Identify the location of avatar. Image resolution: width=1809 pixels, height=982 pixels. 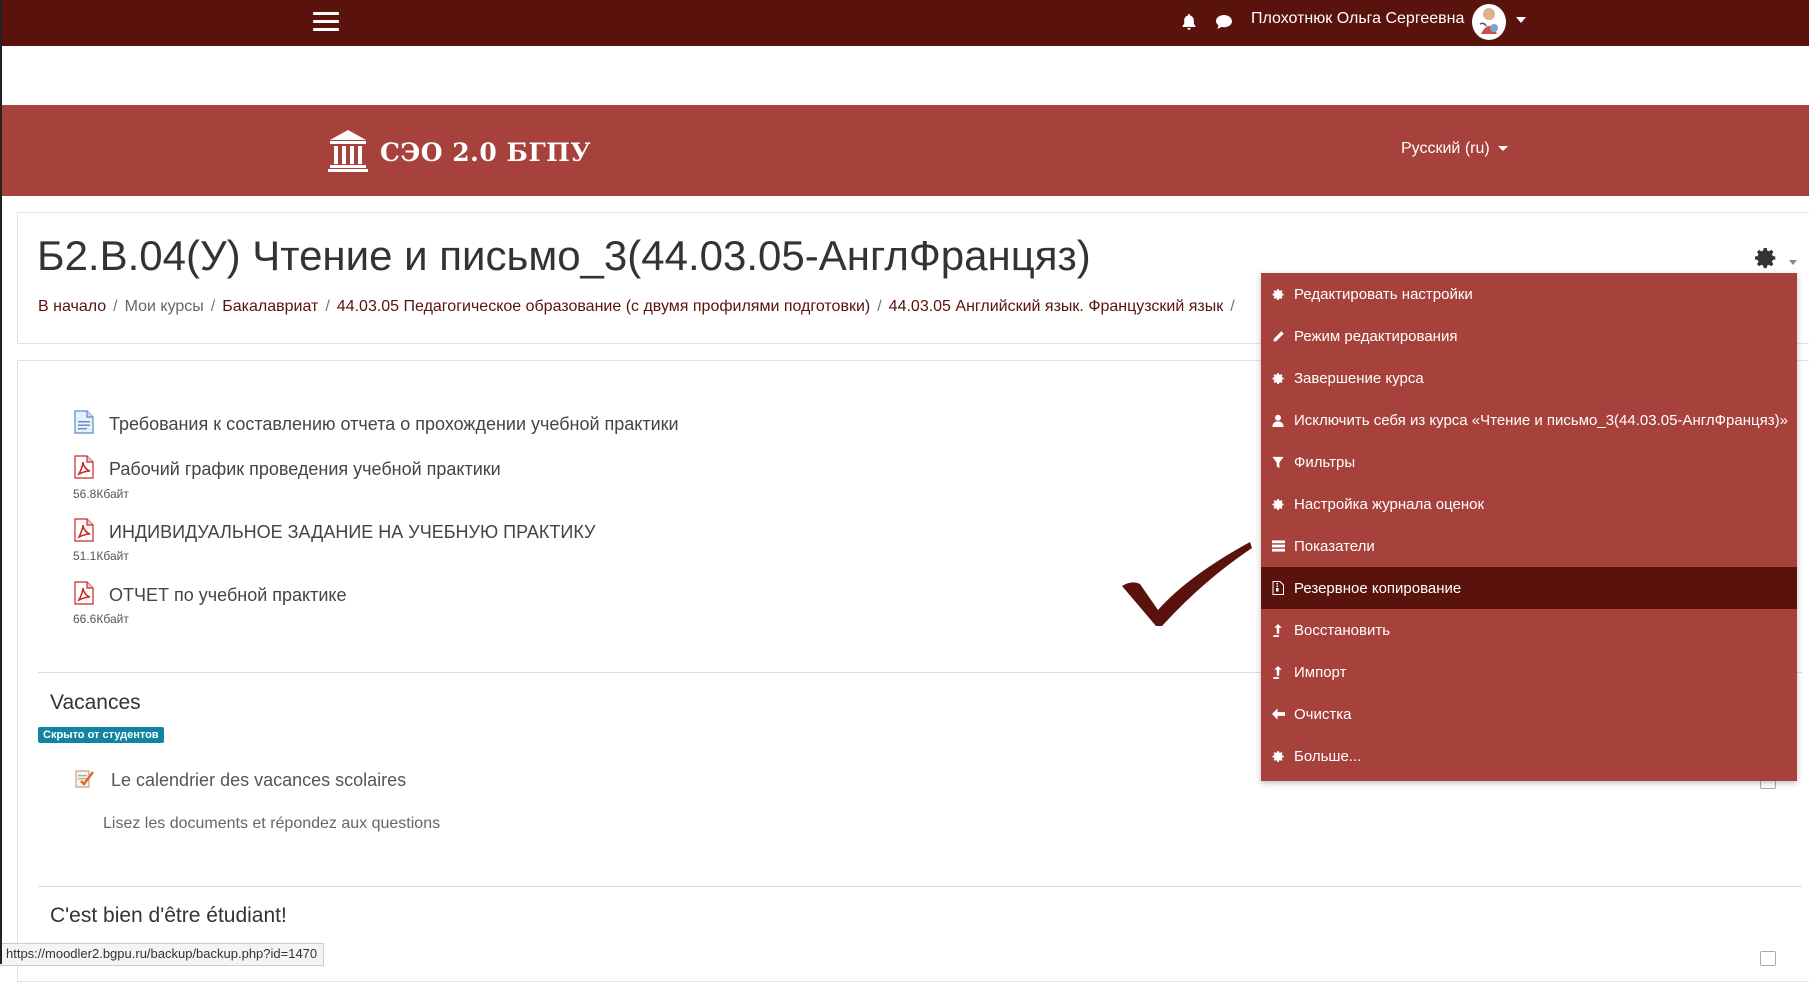
(1489, 22).